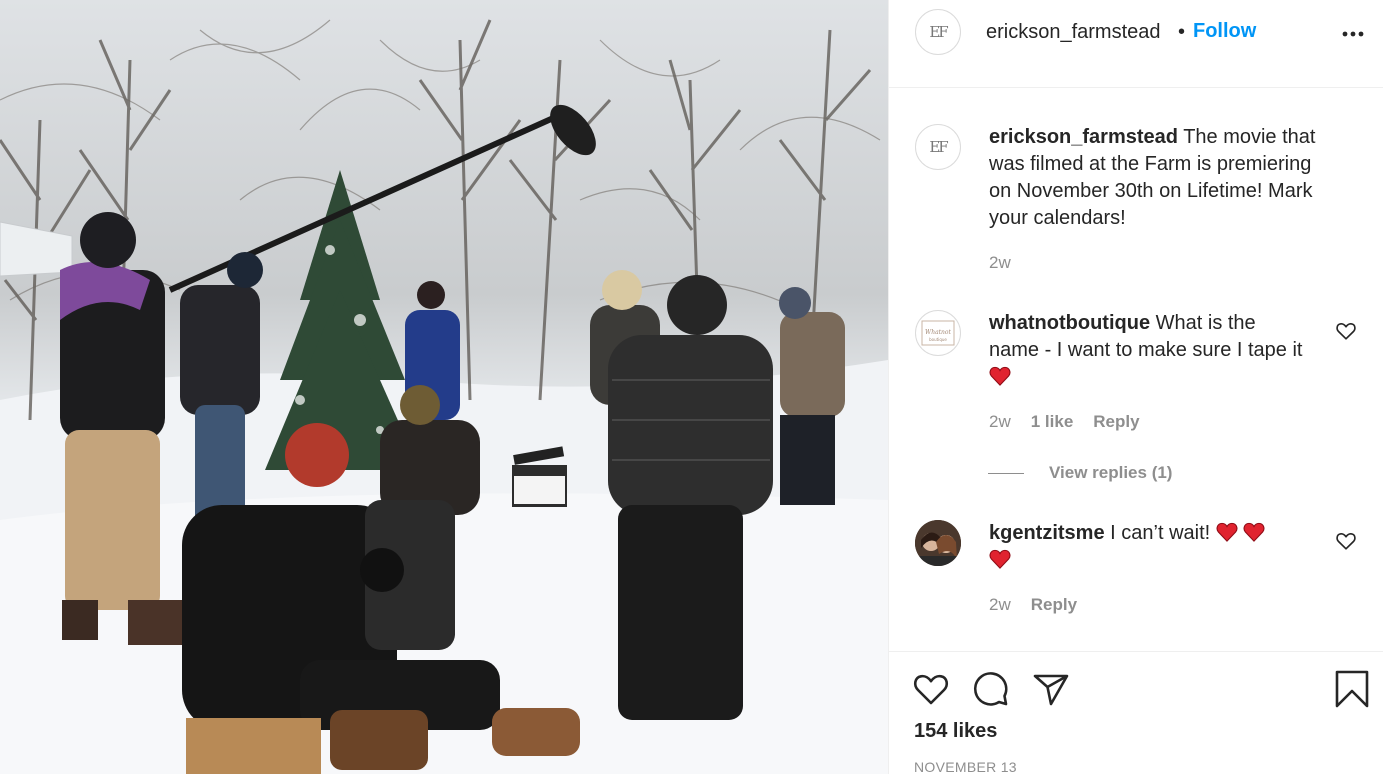 Image resolution: width=1383 pixels, height=774 pixels. I want to click on post-date: NOVEMBER 13, so click(965, 766).